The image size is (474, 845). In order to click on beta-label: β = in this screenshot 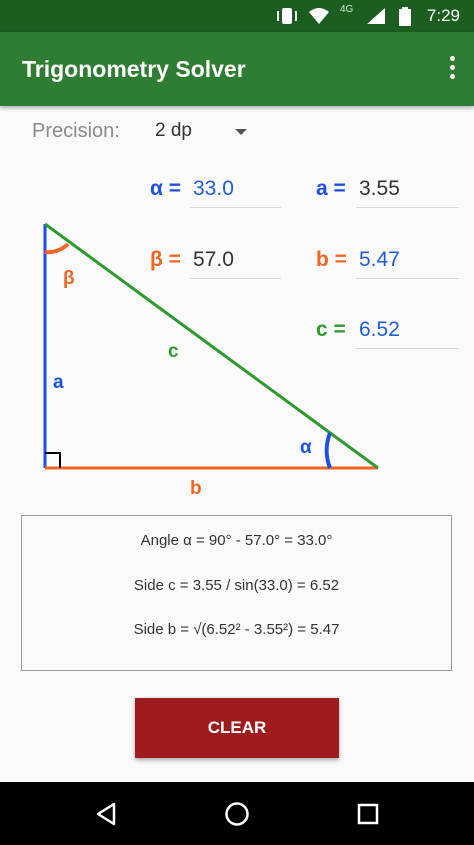, I will do `click(165, 259)`.